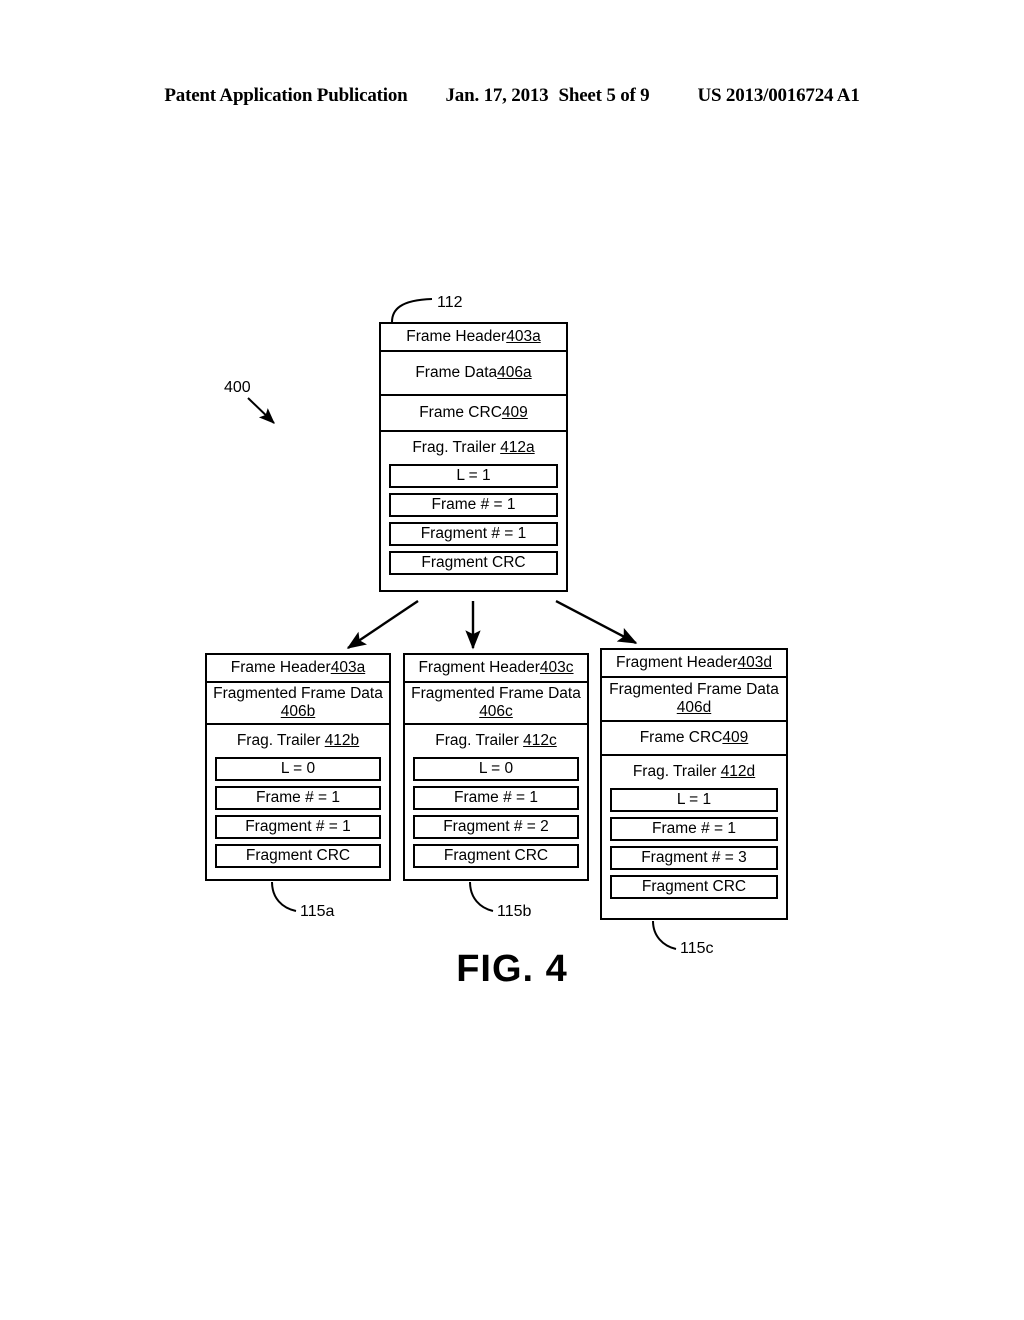 Image resolution: width=1024 pixels, height=1320 pixels. I want to click on figure-caption: FIG. 4, so click(512, 969).